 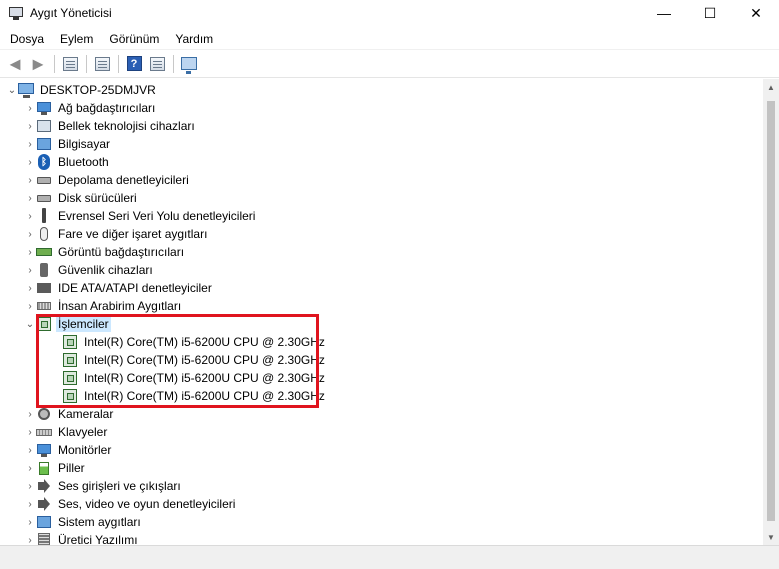 I want to click on menu-help: Yardım, so click(x=194, y=39).